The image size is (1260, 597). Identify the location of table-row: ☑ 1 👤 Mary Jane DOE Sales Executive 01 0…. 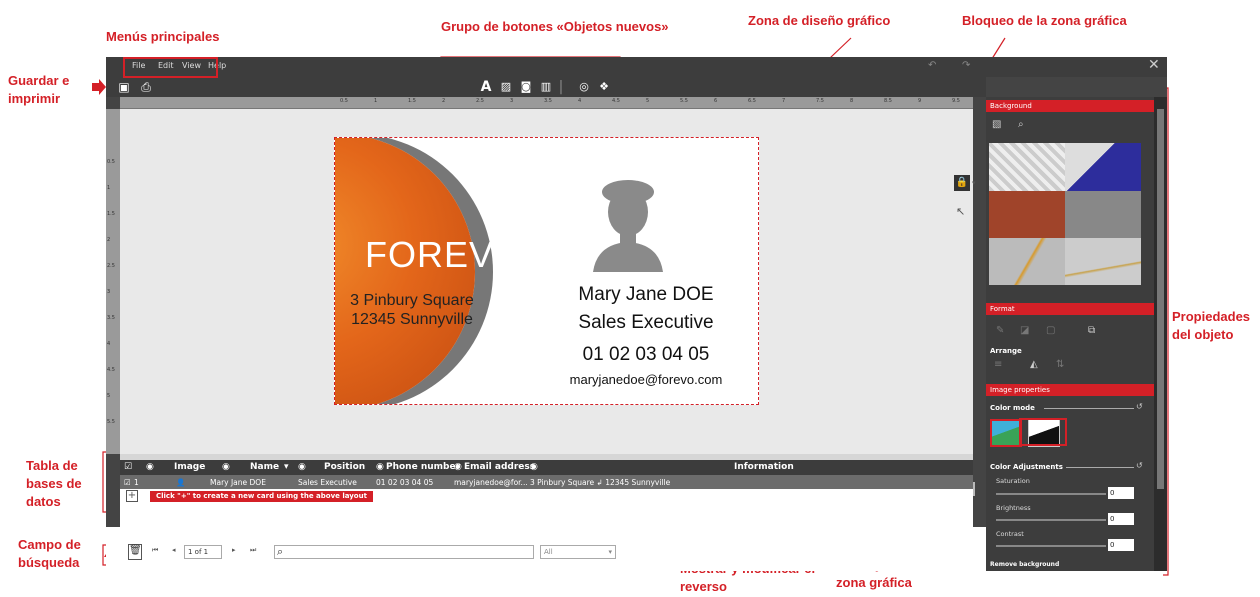
(546, 482).